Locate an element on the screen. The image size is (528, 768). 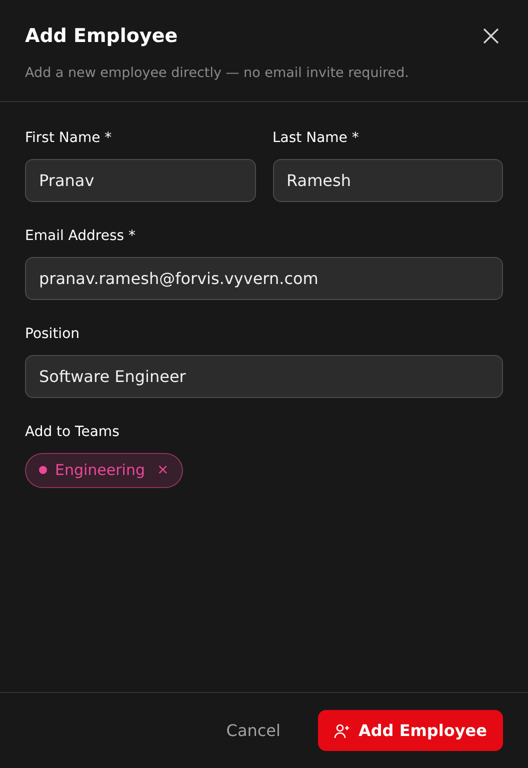
cancel-button: Cancel is located at coordinates (253, 730).